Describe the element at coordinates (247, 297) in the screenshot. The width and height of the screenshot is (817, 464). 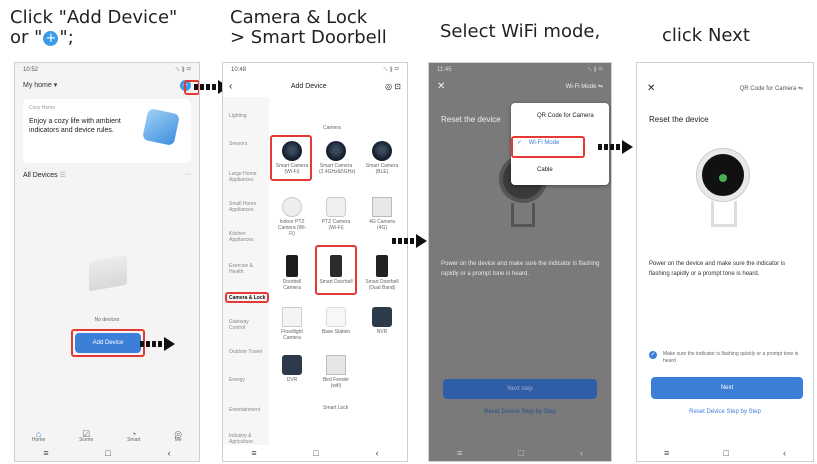
I see `highlight-camera-lock` at that location.